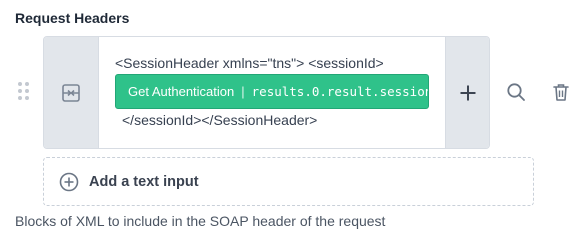  I want to click on field-type-icon, so click(71, 93).